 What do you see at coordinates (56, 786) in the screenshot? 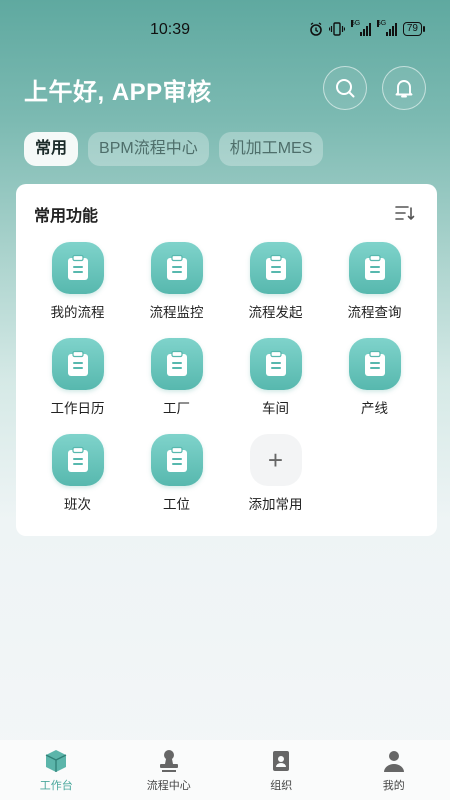
I see `nav-label: 工作台` at bounding box center [56, 786].